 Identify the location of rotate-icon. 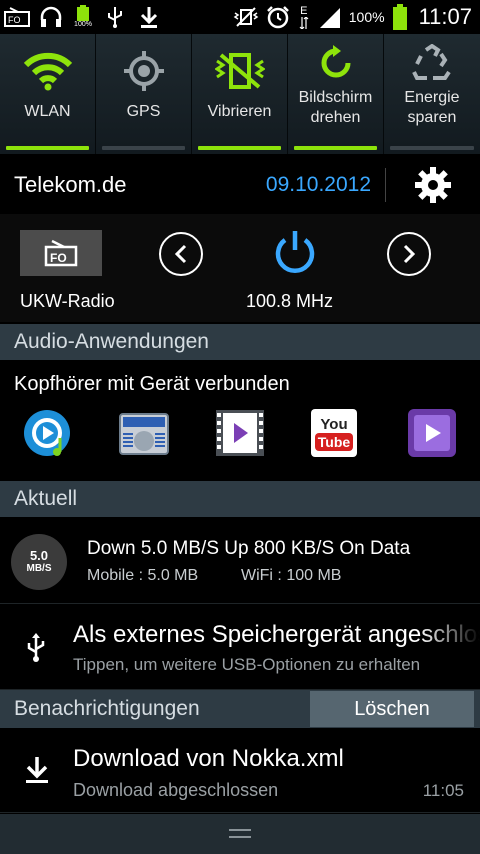
(336, 63).